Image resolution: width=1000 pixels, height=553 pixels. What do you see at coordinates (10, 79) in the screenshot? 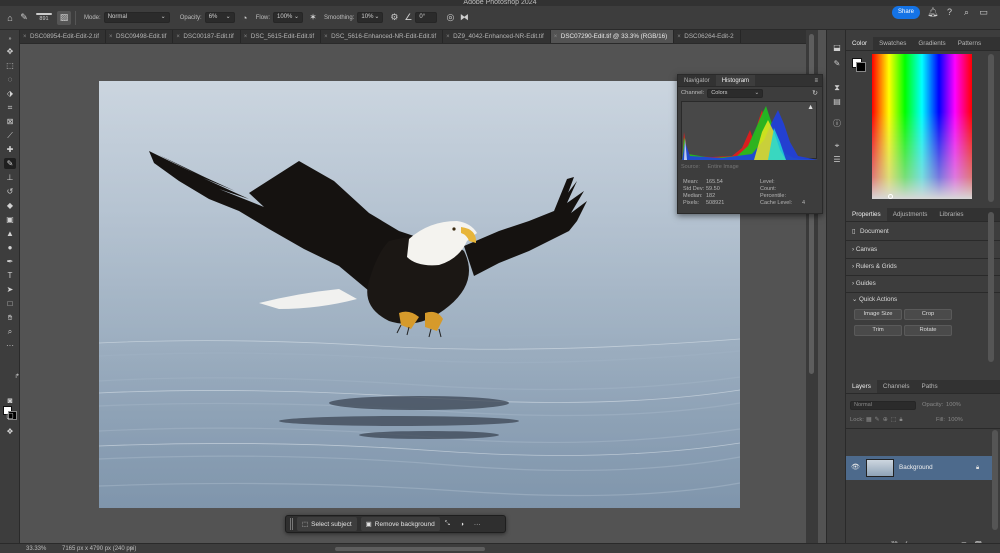
I see `lasso-icon: ◌` at bounding box center [10, 79].